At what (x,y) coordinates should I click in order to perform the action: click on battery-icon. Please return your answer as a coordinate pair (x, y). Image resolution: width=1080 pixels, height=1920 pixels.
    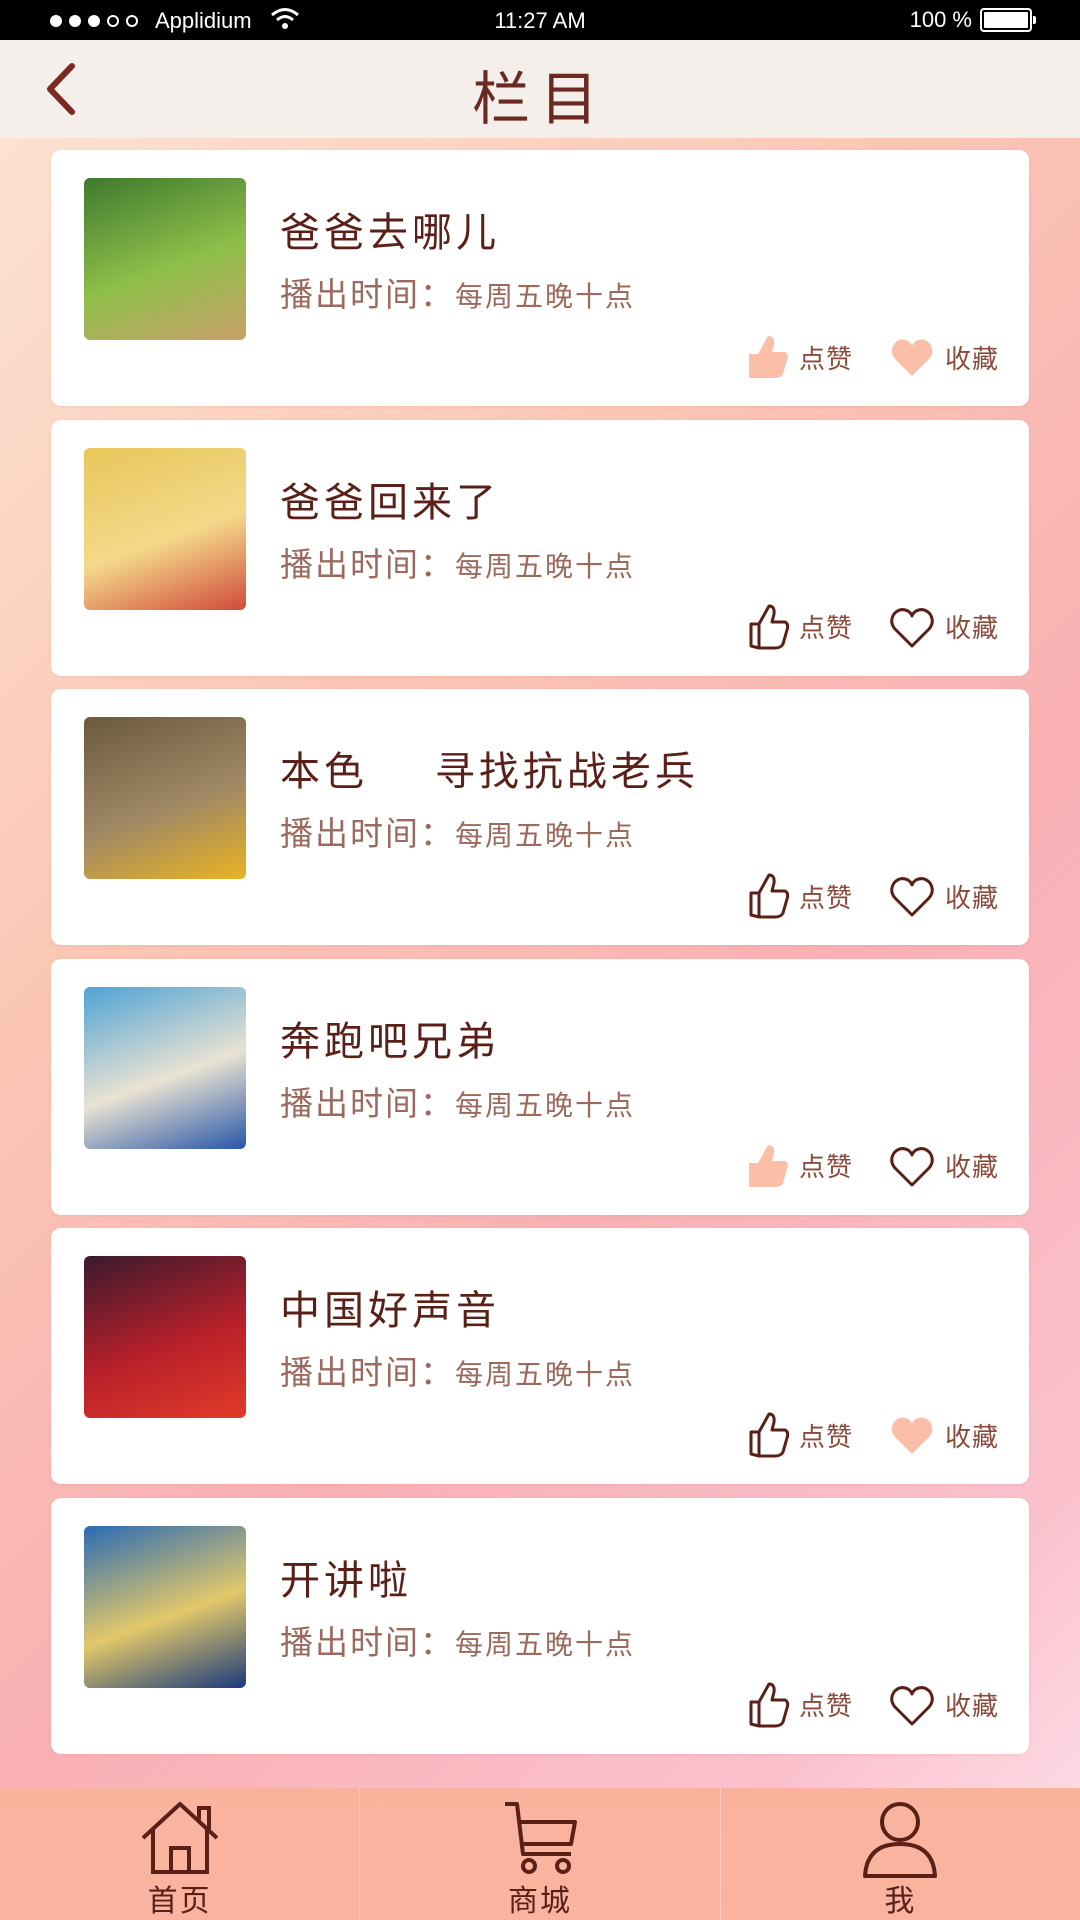
    Looking at the image, I should click on (1008, 20).